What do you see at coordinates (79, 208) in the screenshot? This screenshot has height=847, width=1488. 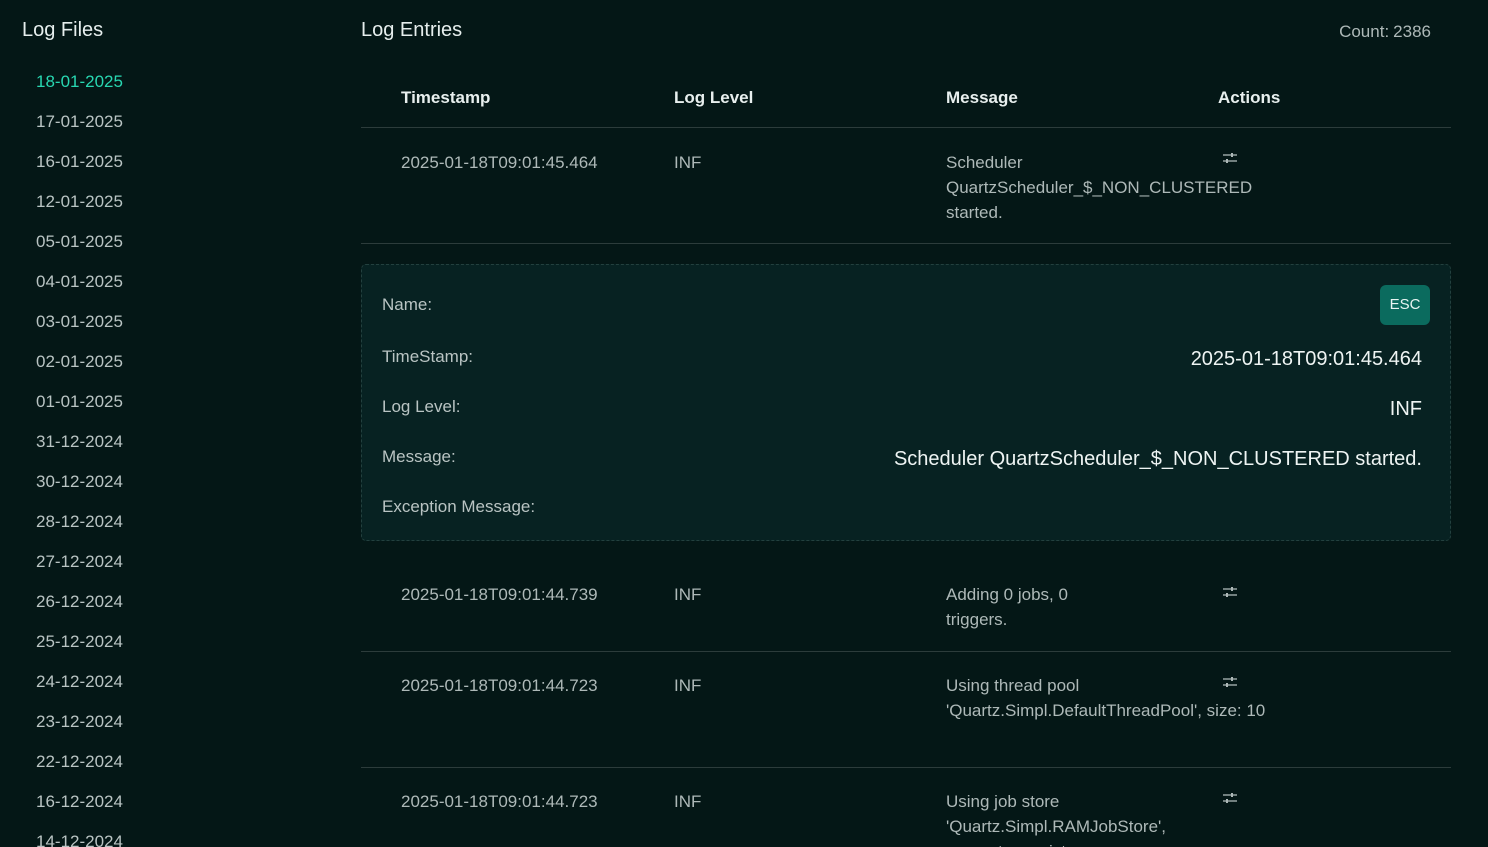 I see `log-file-item: 12-01-2025` at bounding box center [79, 208].